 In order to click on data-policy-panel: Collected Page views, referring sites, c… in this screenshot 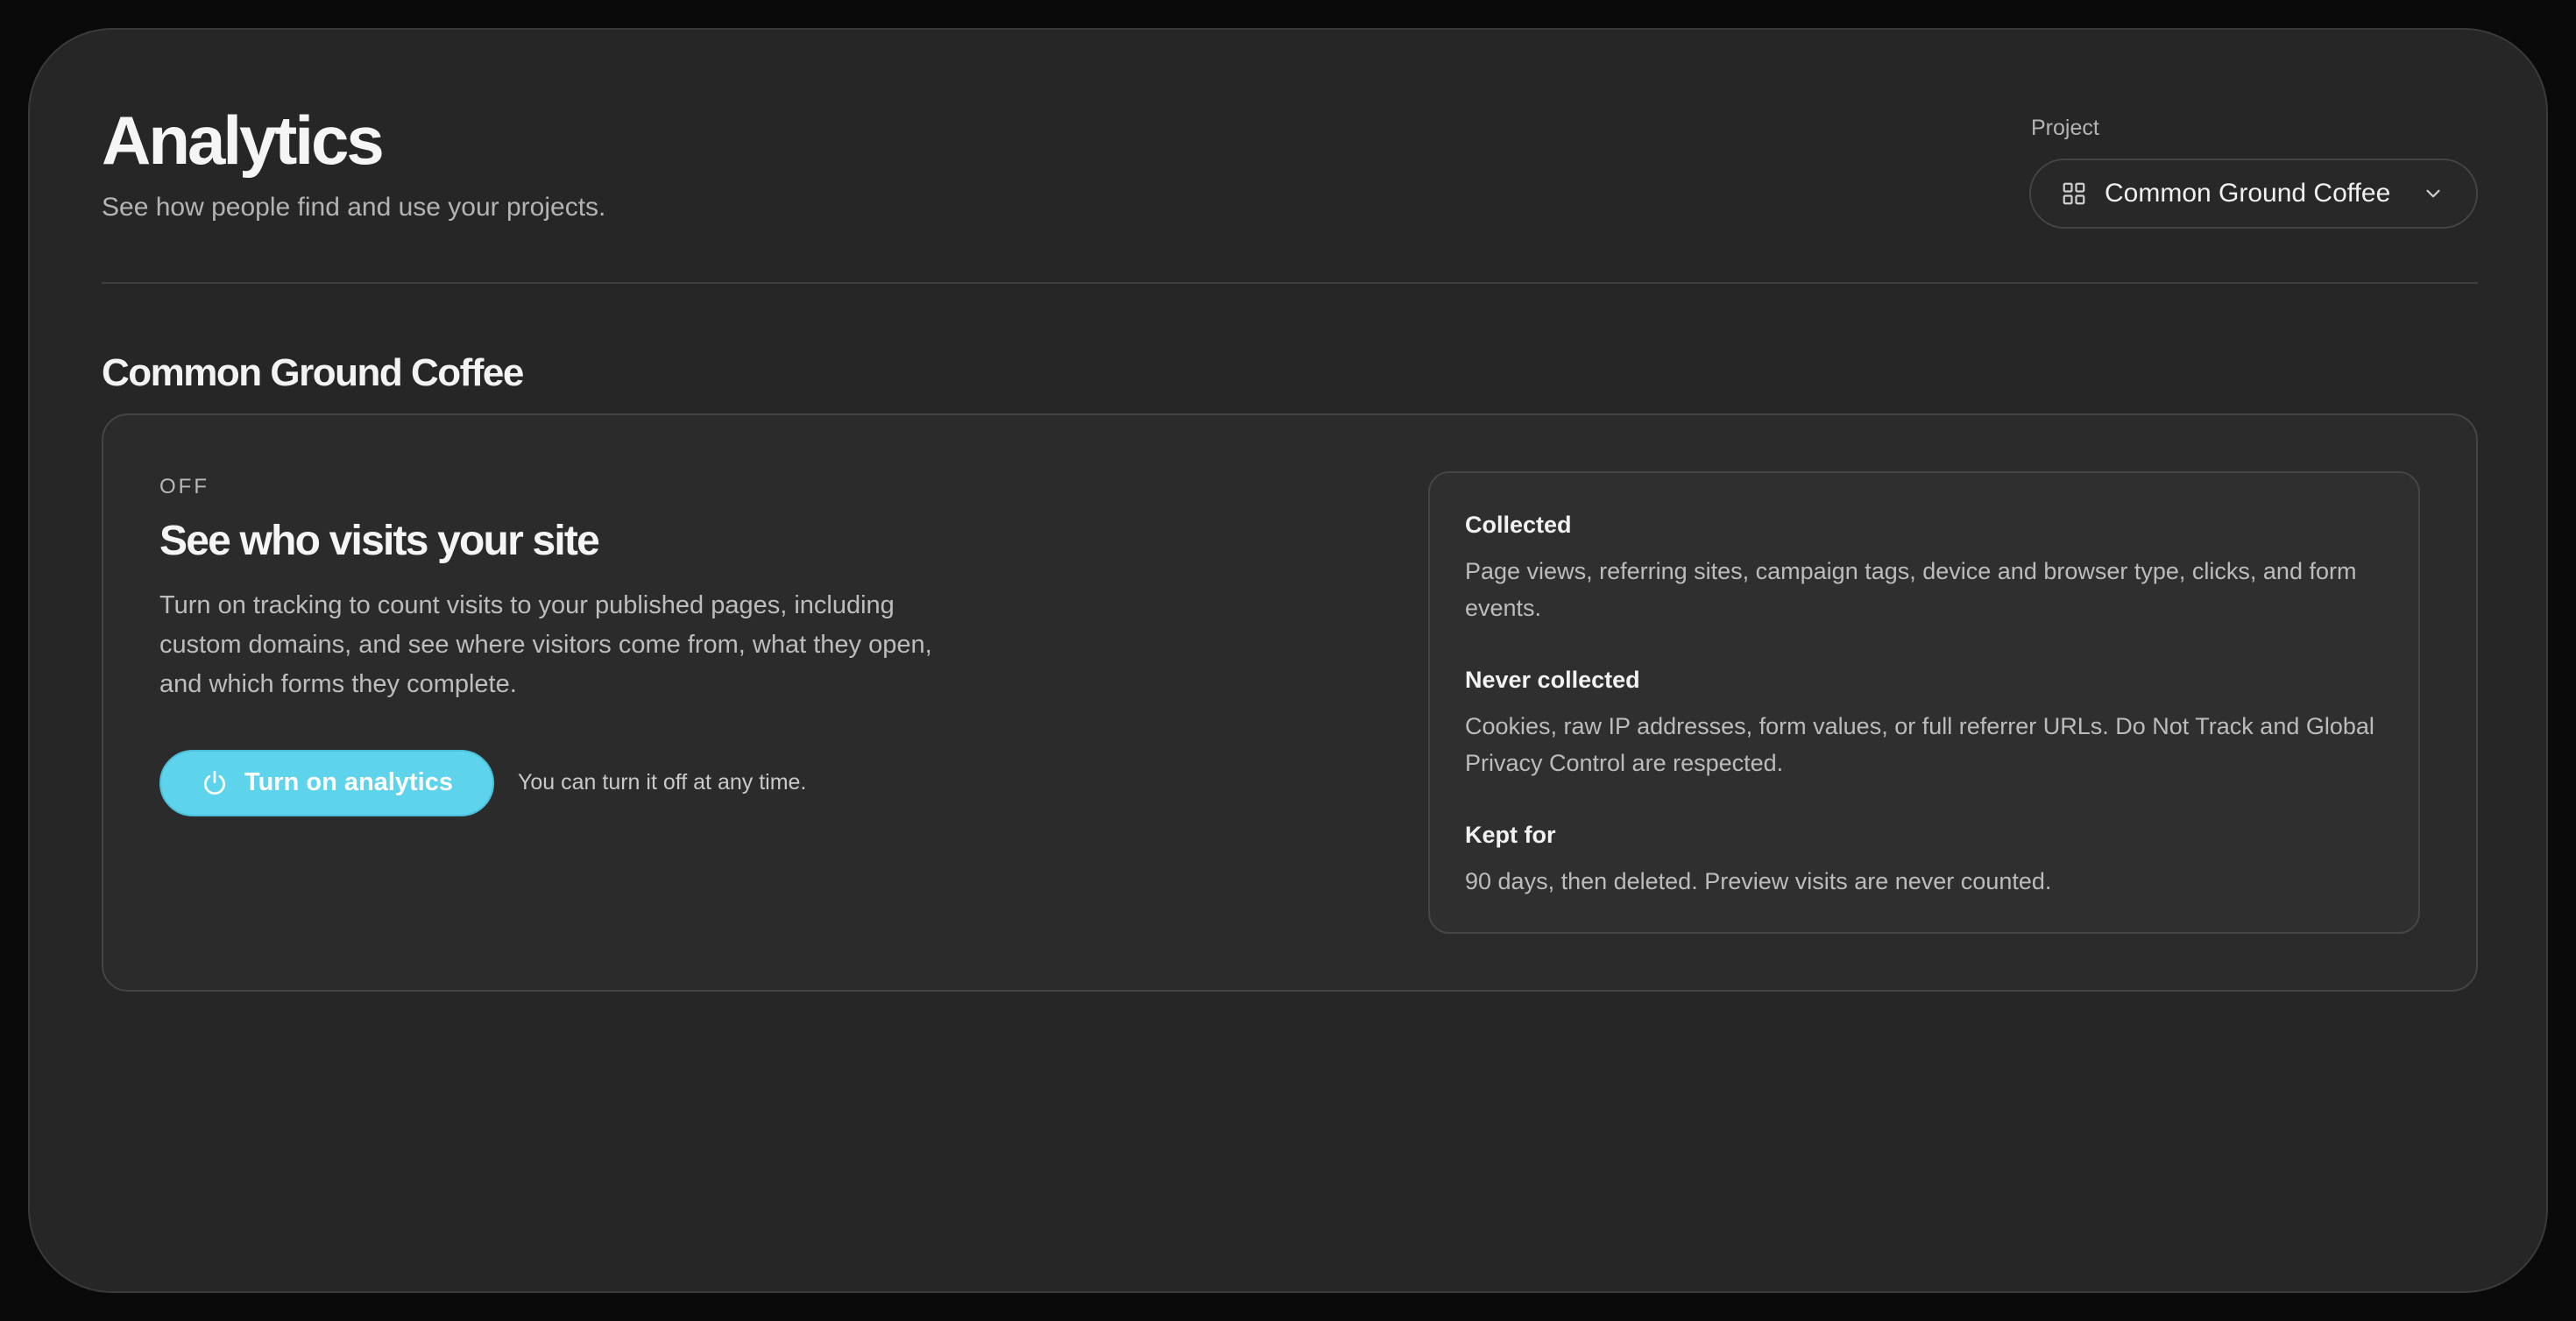, I will do `click(1924, 702)`.